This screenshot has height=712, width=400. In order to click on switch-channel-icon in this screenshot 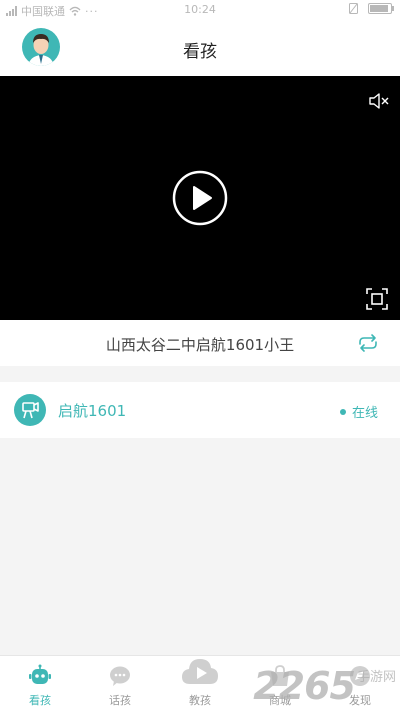, I will do `click(368, 343)`.